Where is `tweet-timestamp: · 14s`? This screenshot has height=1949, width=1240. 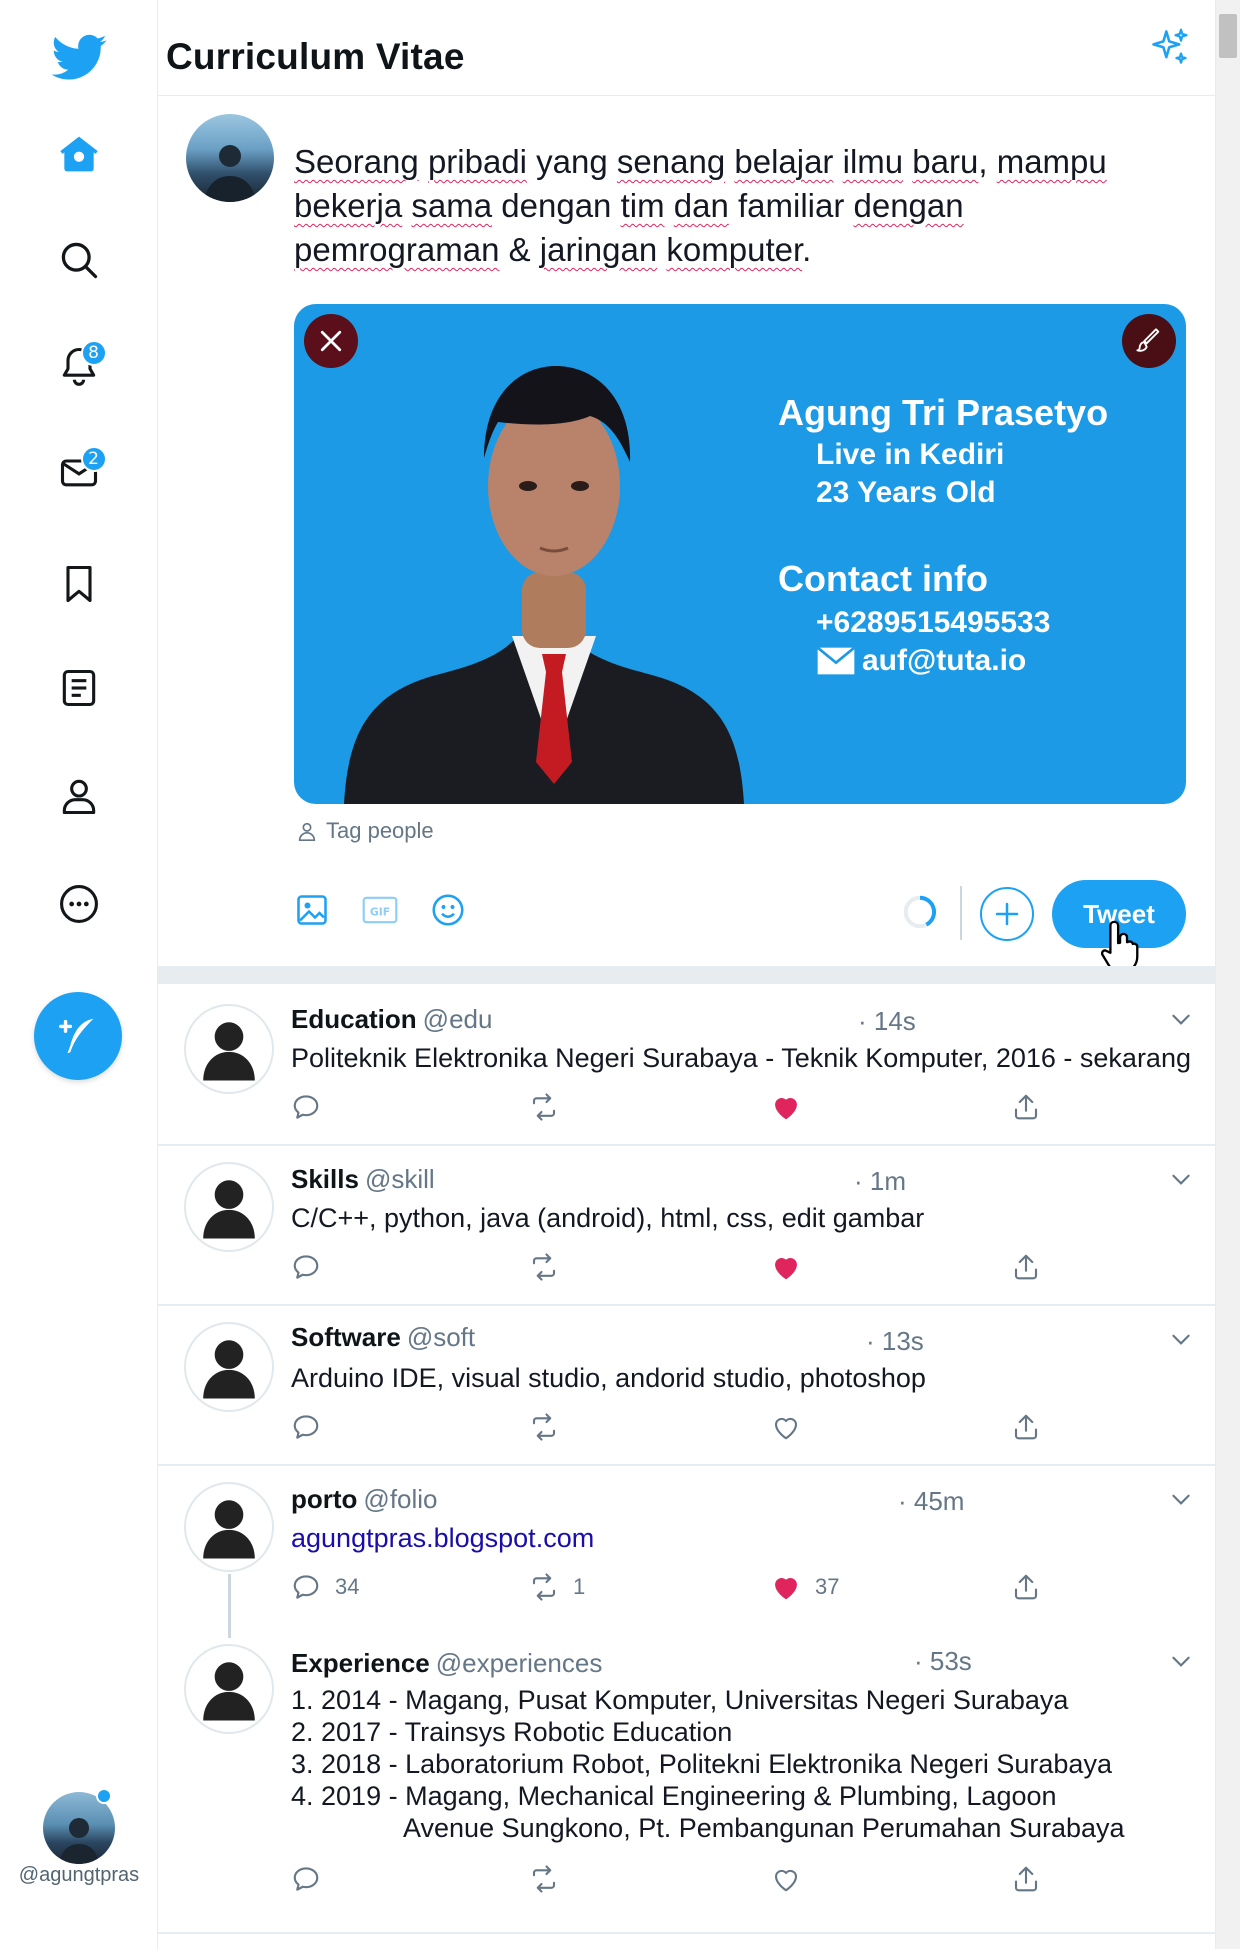 tweet-timestamp: · 14s is located at coordinates (887, 1021).